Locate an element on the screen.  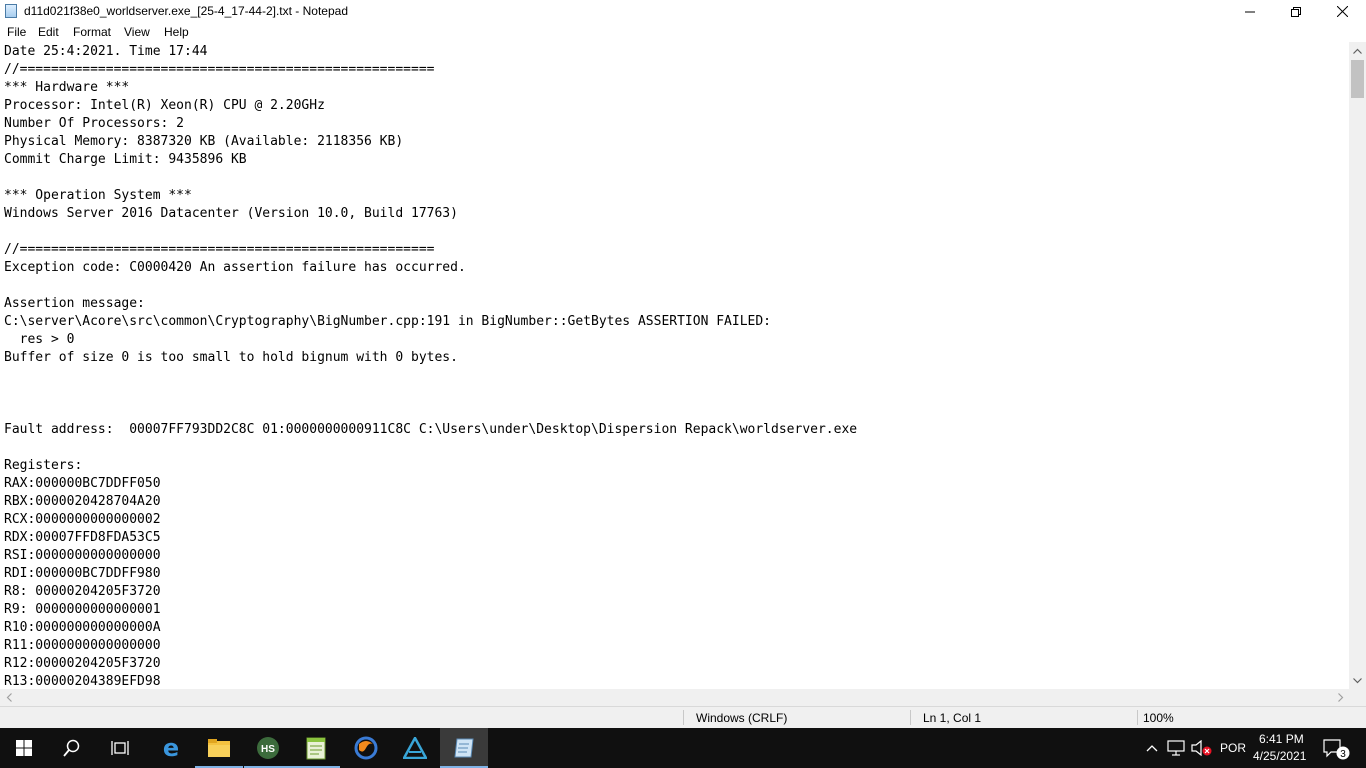
menu-format: Format is located at coordinates (92, 32).